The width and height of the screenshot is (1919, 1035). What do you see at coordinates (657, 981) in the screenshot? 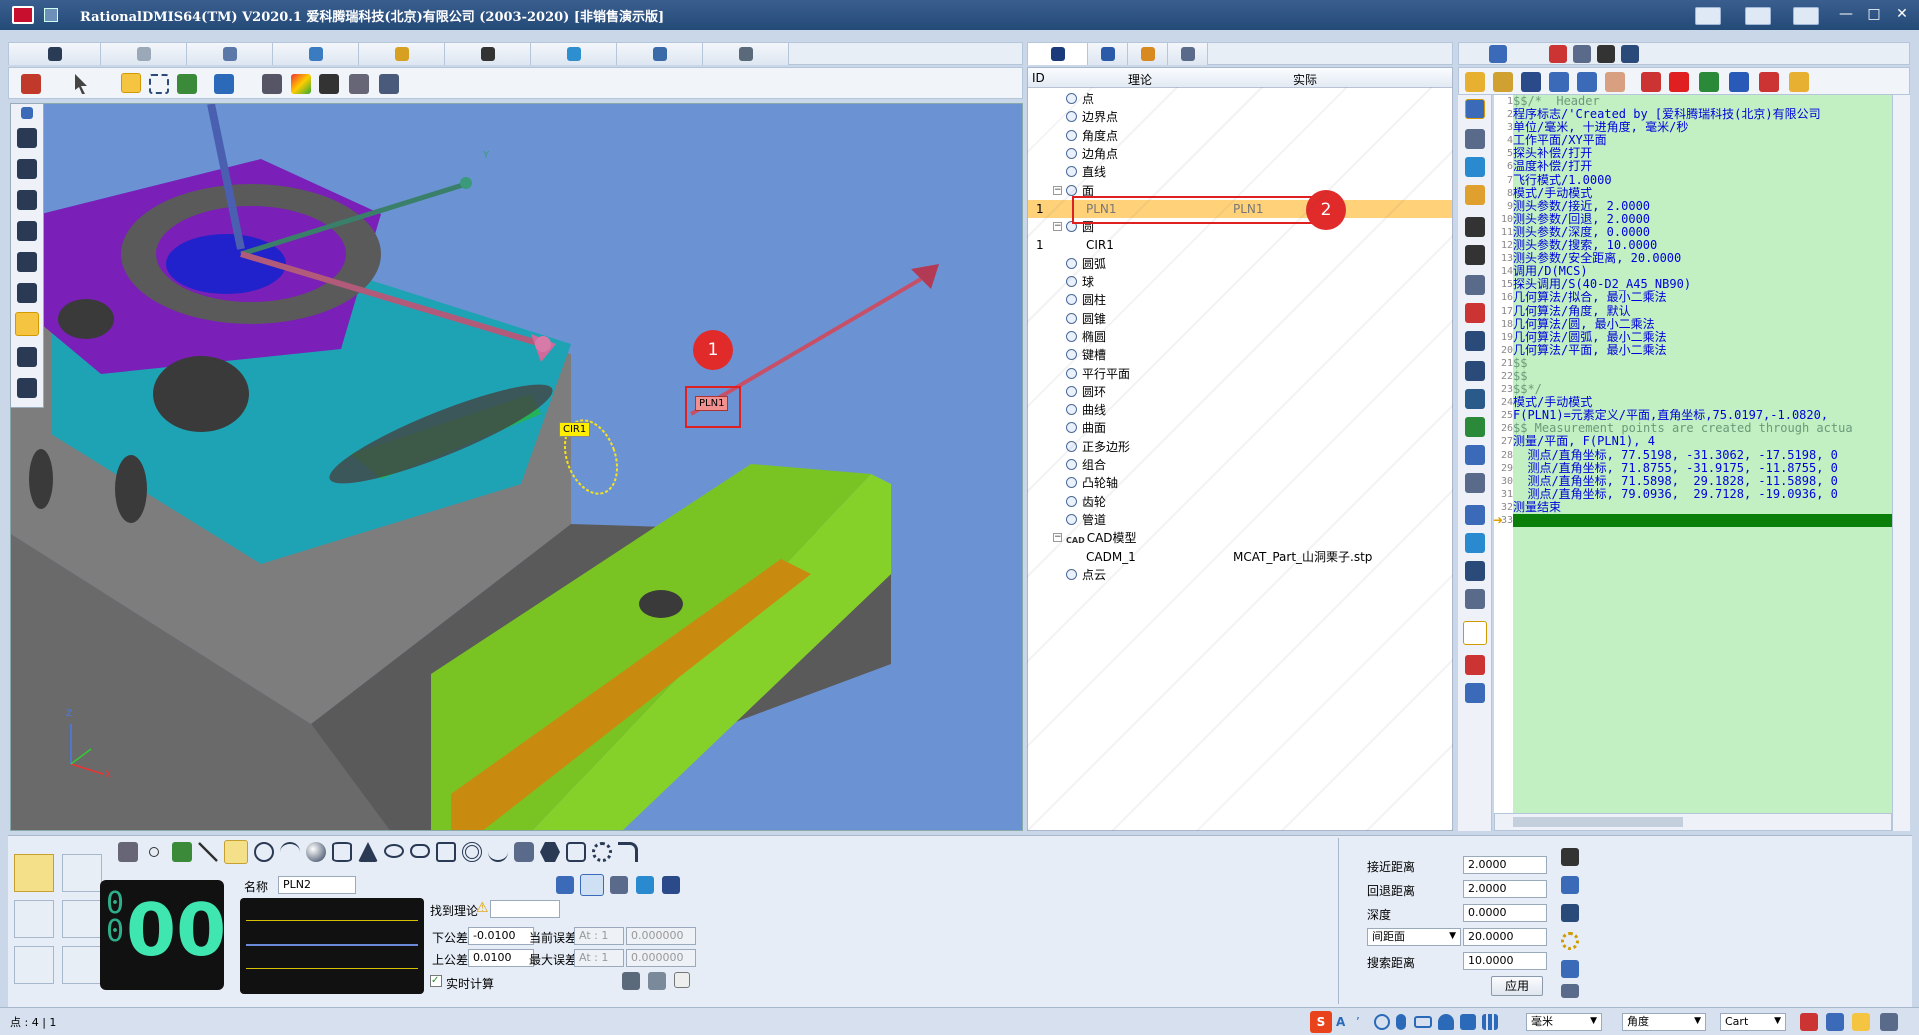
I see `measure-action-2-icon` at bounding box center [657, 981].